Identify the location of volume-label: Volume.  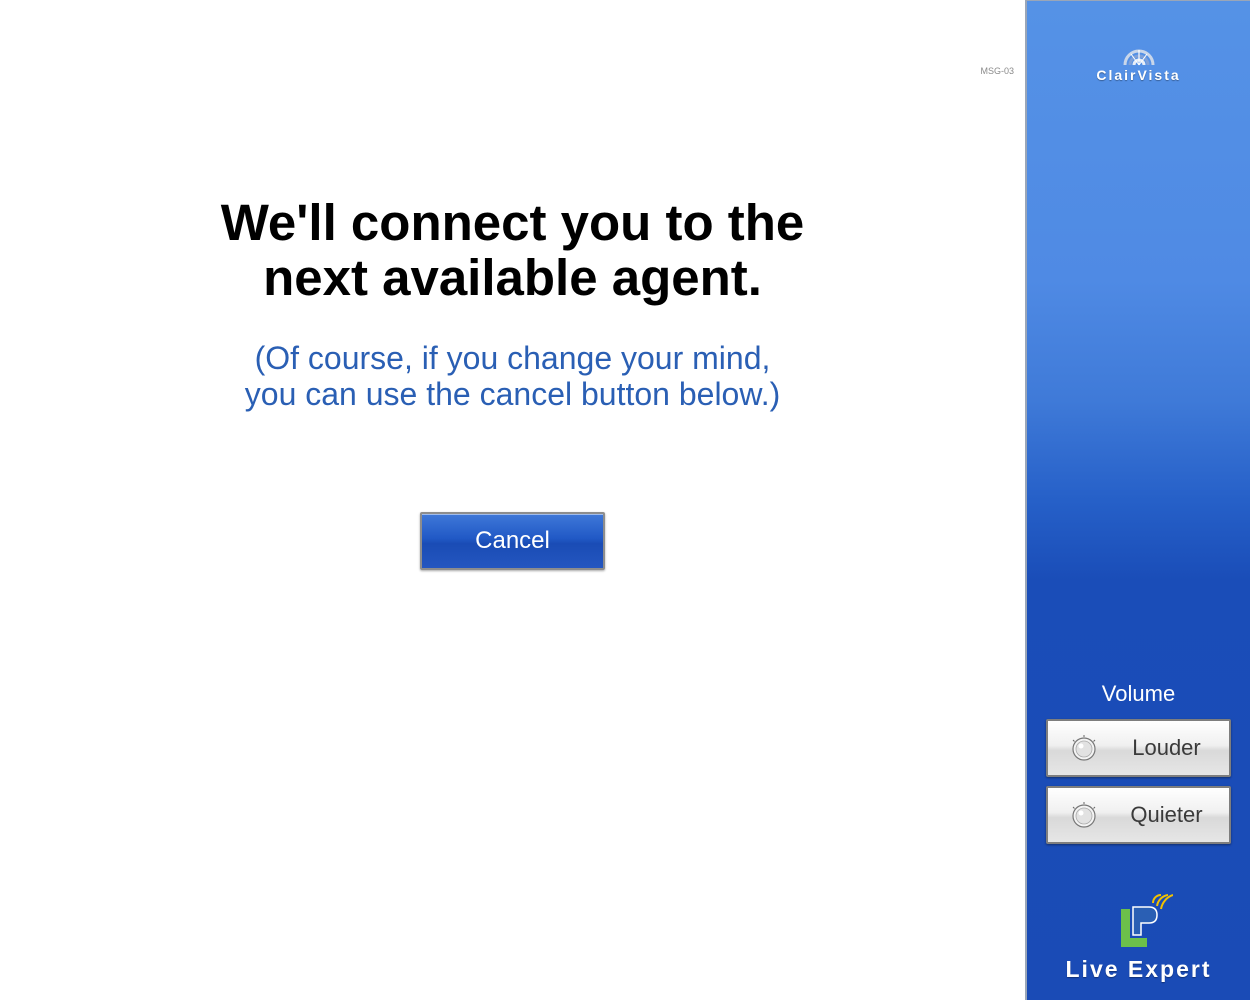
(1138, 693).